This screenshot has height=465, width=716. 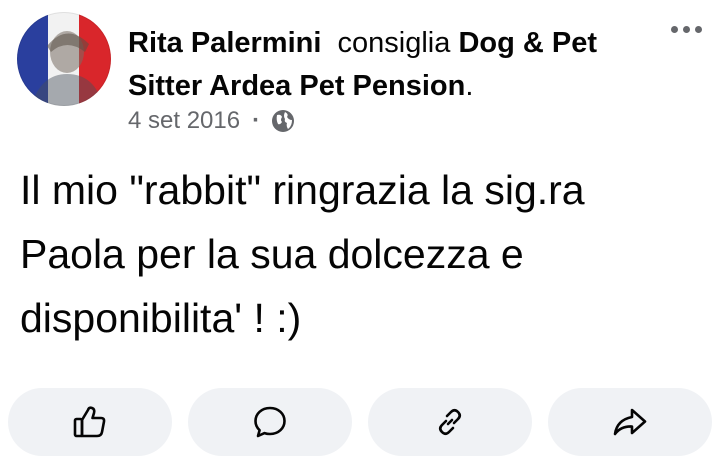 I want to click on author-avatar, so click(x=64, y=59).